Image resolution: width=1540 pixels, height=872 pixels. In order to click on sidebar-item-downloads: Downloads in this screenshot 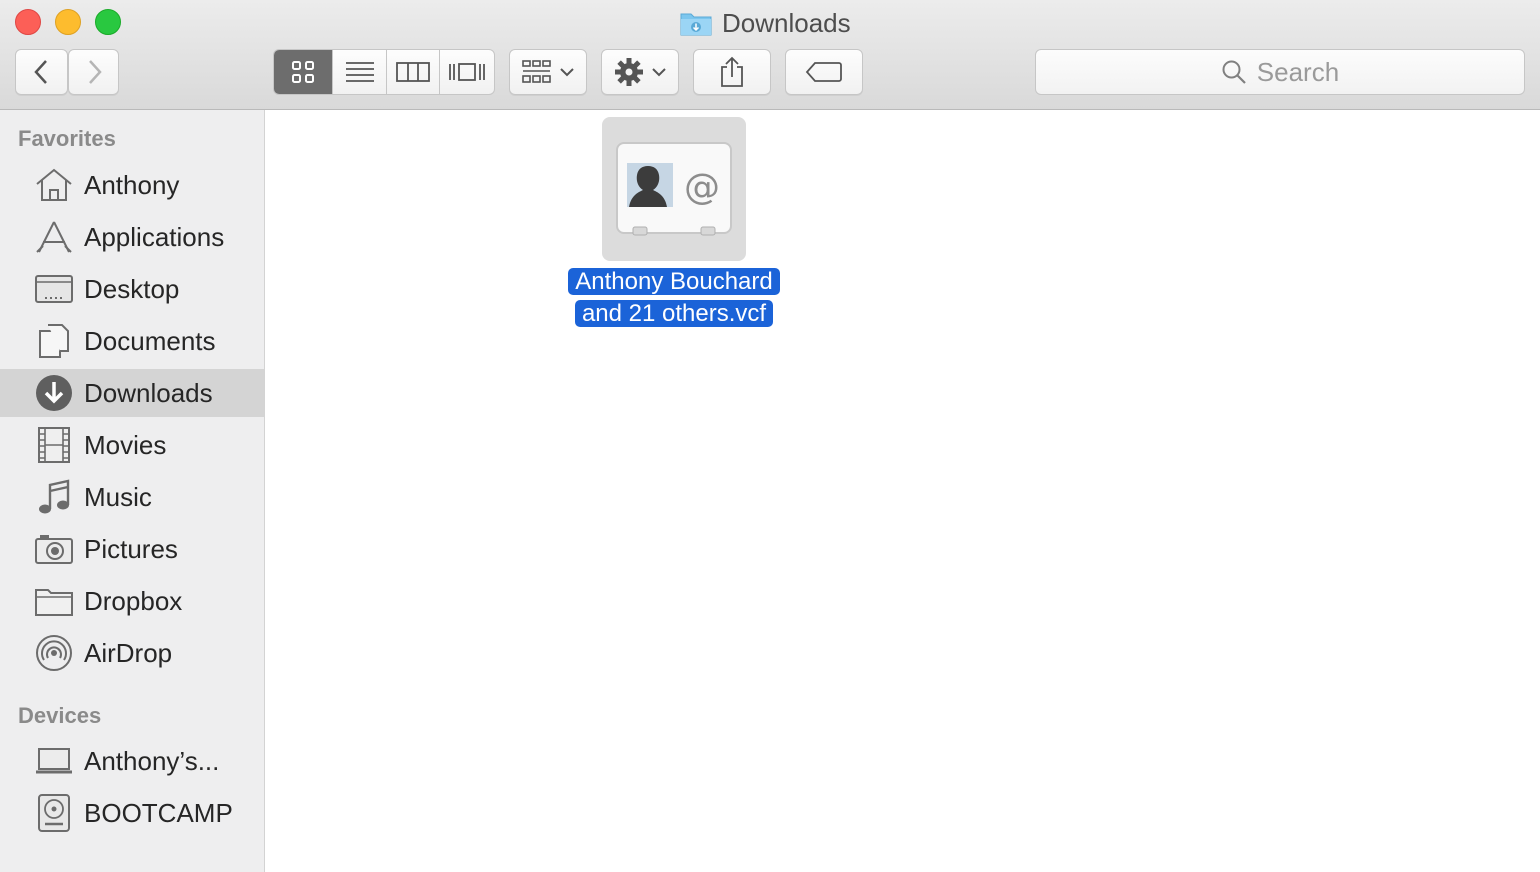, I will do `click(132, 393)`.